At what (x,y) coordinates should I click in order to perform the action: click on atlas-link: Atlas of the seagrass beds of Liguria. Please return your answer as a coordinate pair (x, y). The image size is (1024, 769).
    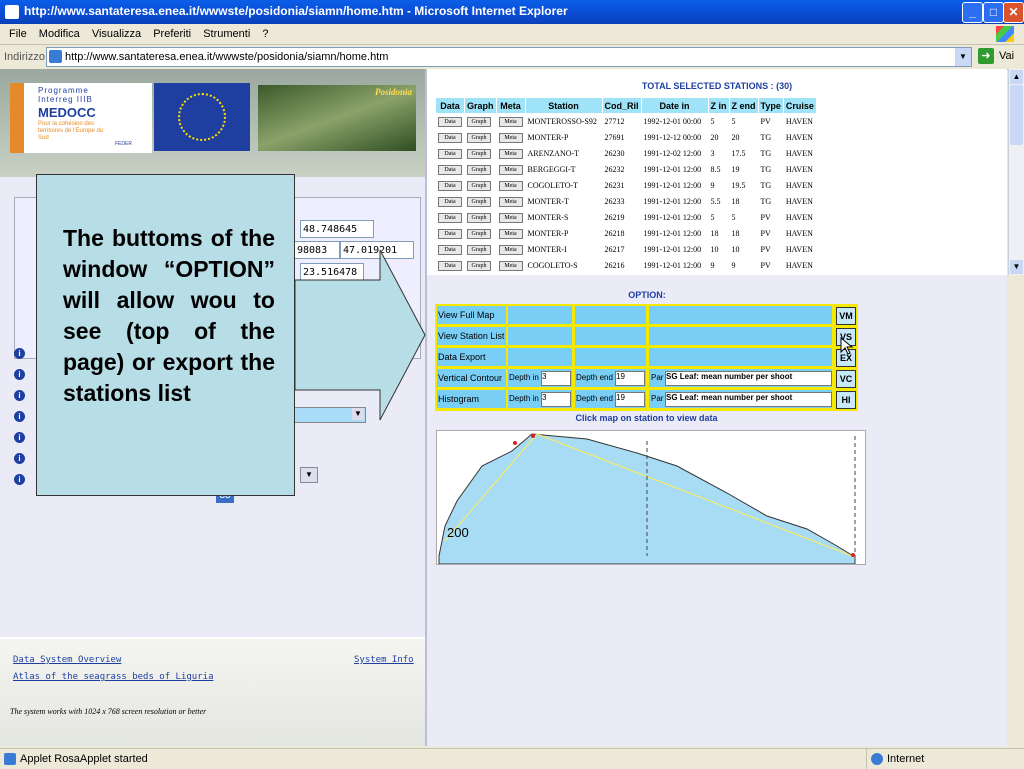
    Looking at the image, I should click on (113, 677).